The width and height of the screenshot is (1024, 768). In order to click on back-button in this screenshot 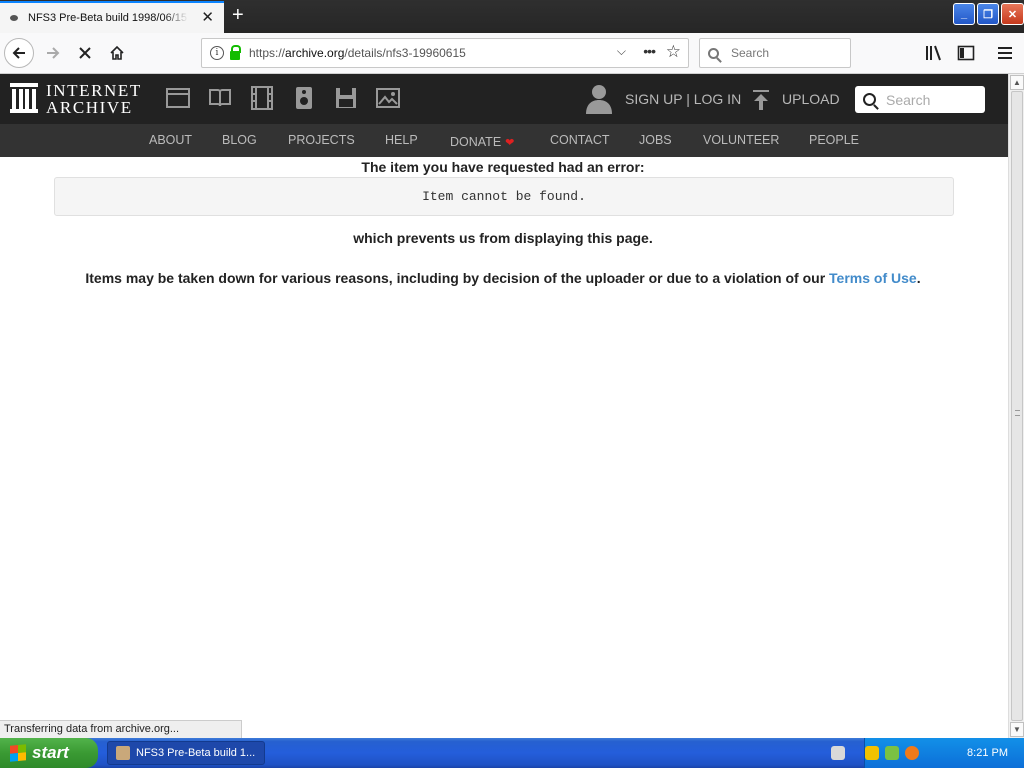, I will do `click(19, 53)`.